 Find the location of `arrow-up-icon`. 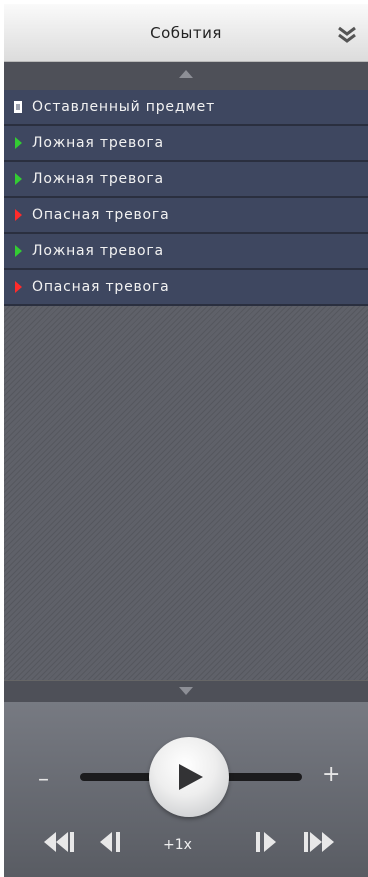

arrow-up-icon is located at coordinates (186, 74).